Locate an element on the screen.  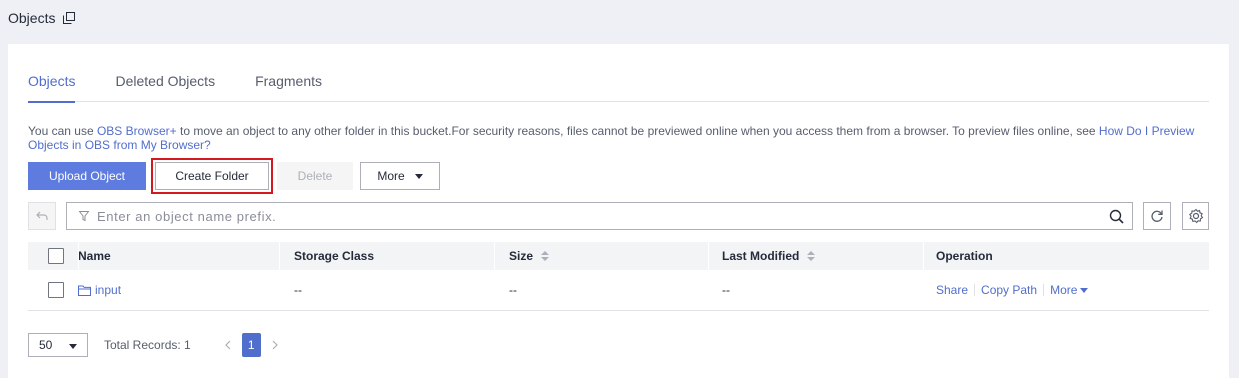
upload-object-button: Upload Object is located at coordinates (87, 176).